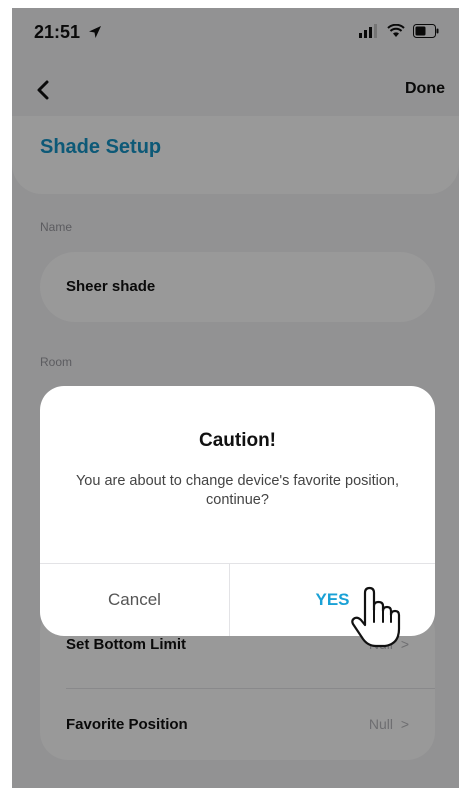  I want to click on hand-pointer-icon, so click(376, 617).